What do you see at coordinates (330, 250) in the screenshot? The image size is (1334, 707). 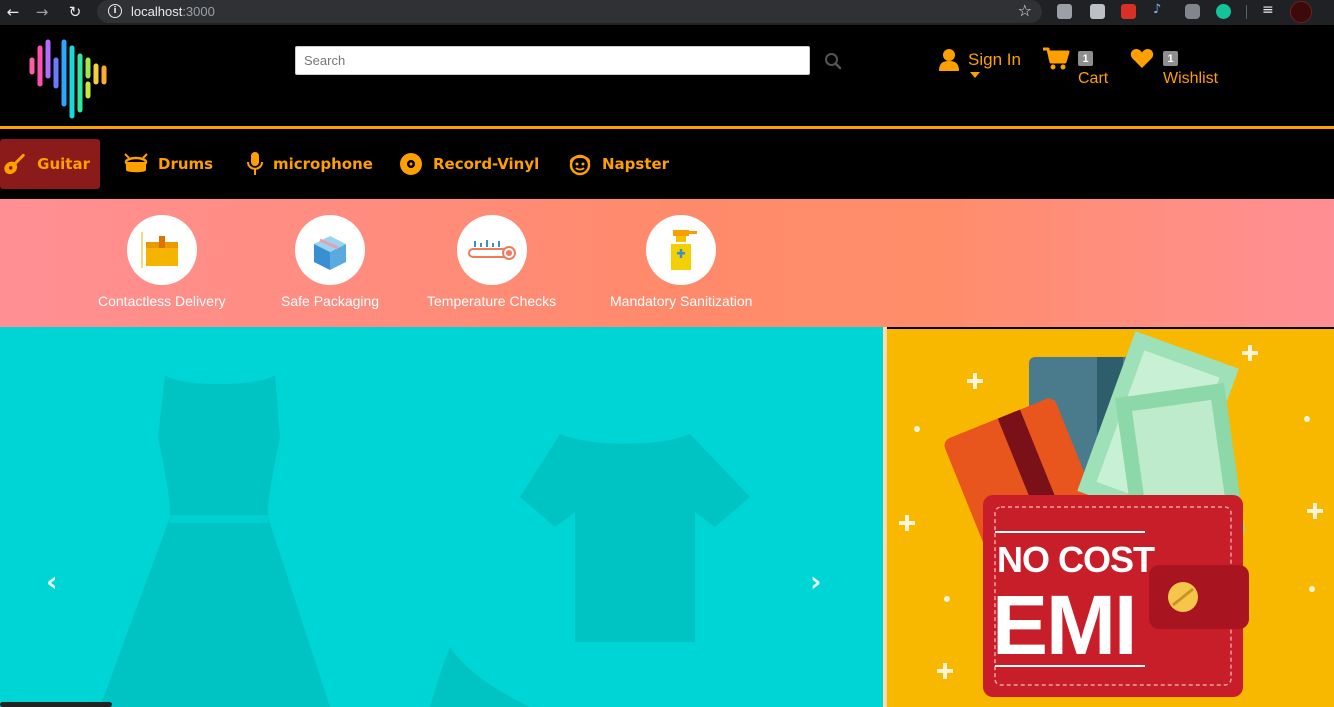 I see `box-icon` at bounding box center [330, 250].